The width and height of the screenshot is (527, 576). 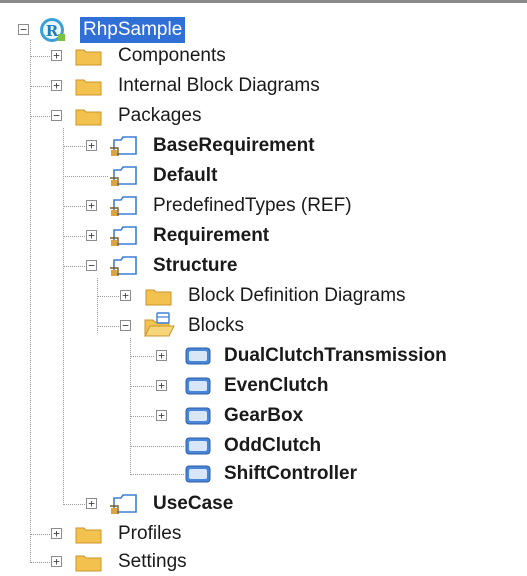 What do you see at coordinates (263, 56) in the screenshot?
I see `tree-item-components: + Components` at bounding box center [263, 56].